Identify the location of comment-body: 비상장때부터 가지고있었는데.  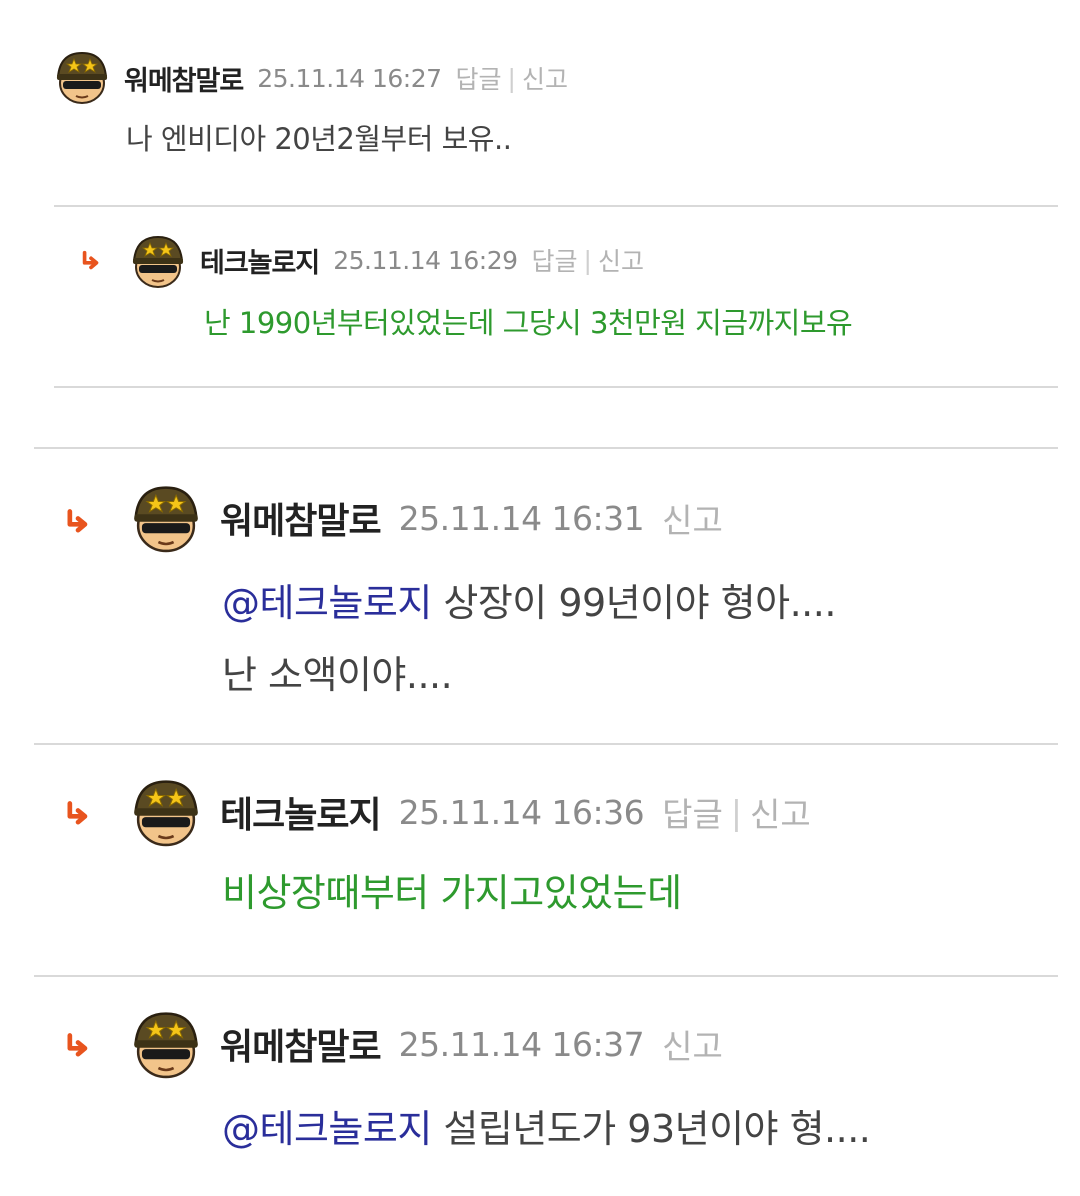
(452, 893).